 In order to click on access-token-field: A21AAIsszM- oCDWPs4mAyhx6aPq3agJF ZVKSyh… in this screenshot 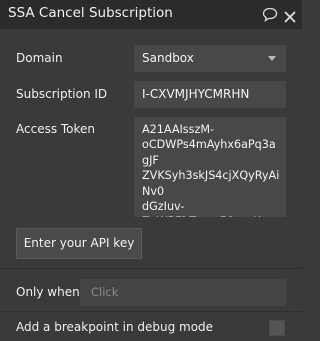, I will do `click(210, 167)`.